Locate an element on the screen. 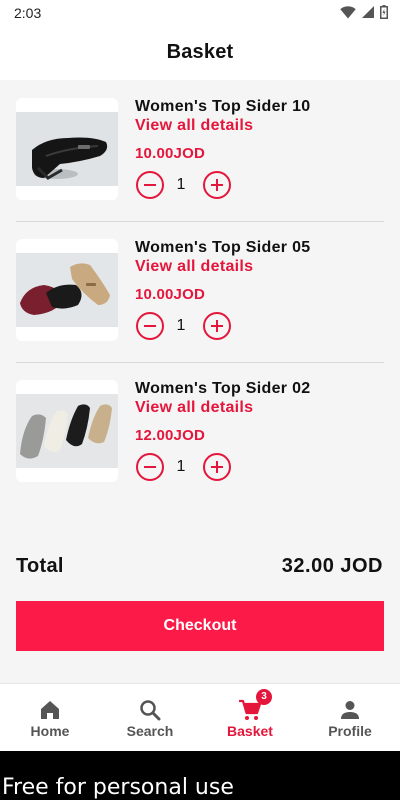 The width and height of the screenshot is (400, 800). nav-item-home: Home is located at coordinates (50, 718).